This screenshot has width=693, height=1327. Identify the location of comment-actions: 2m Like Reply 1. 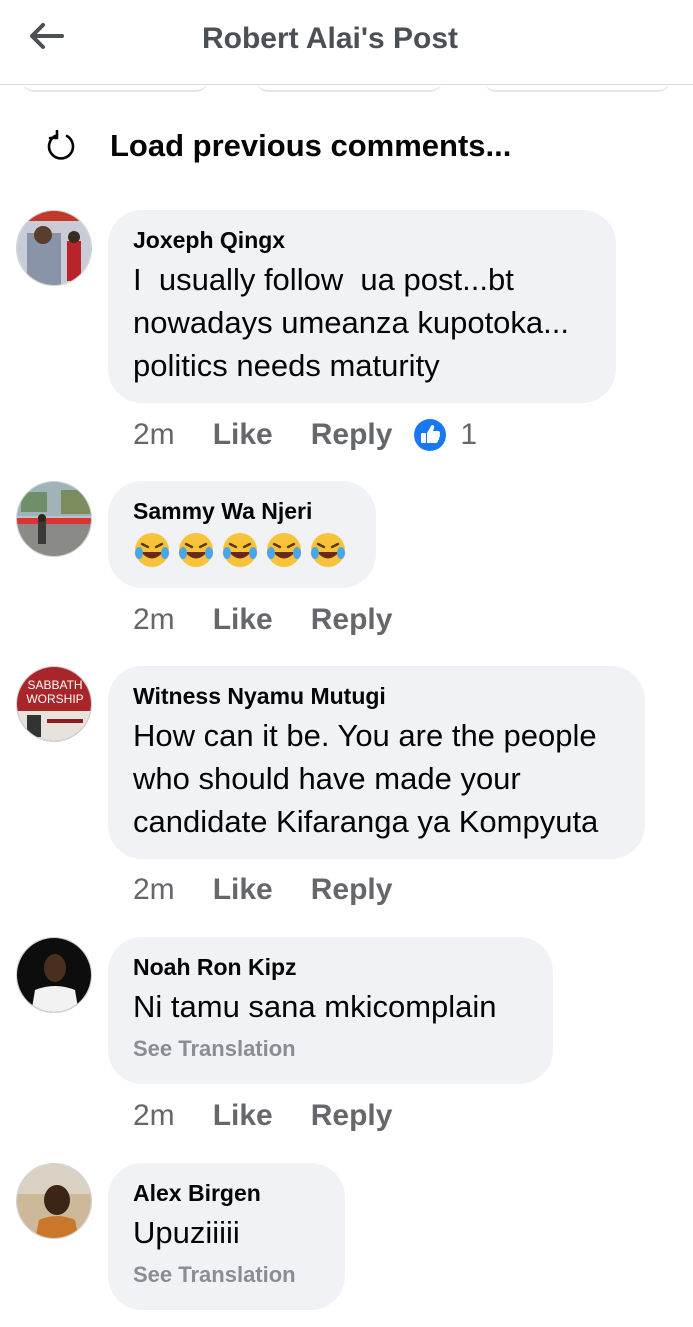
(305, 435).